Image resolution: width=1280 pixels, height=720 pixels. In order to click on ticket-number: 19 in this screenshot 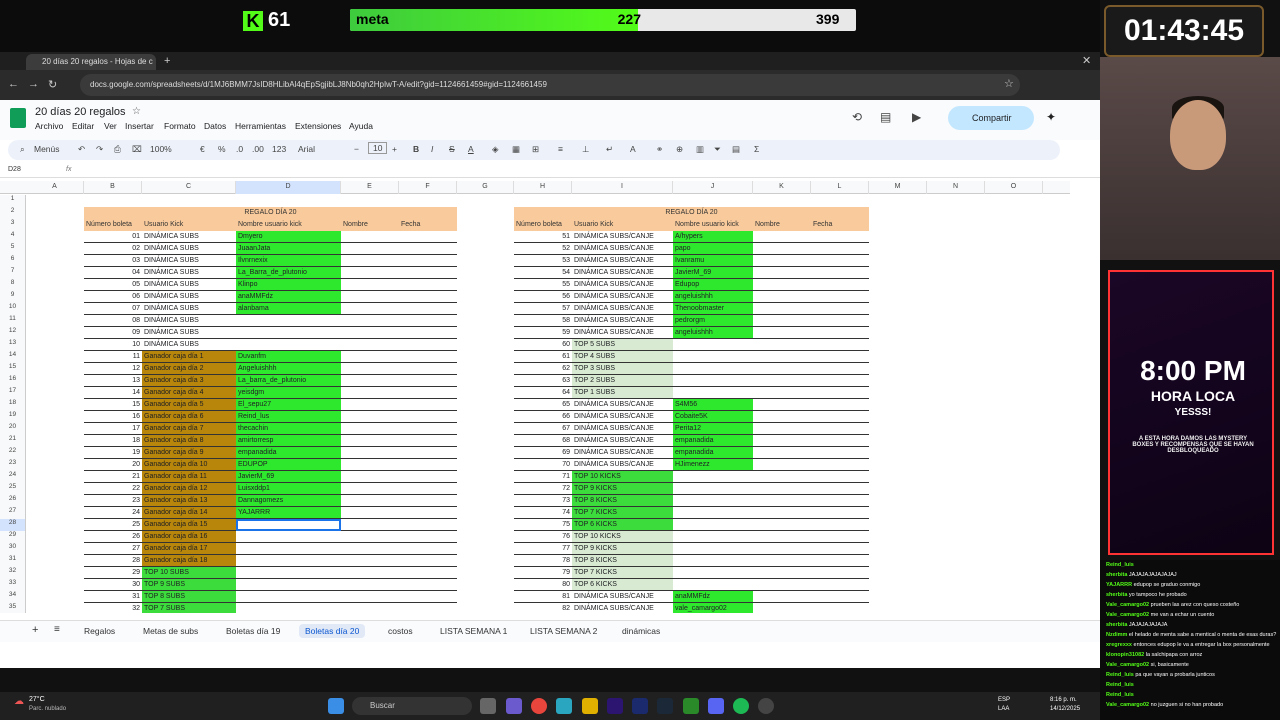, I will do `click(113, 453)`.